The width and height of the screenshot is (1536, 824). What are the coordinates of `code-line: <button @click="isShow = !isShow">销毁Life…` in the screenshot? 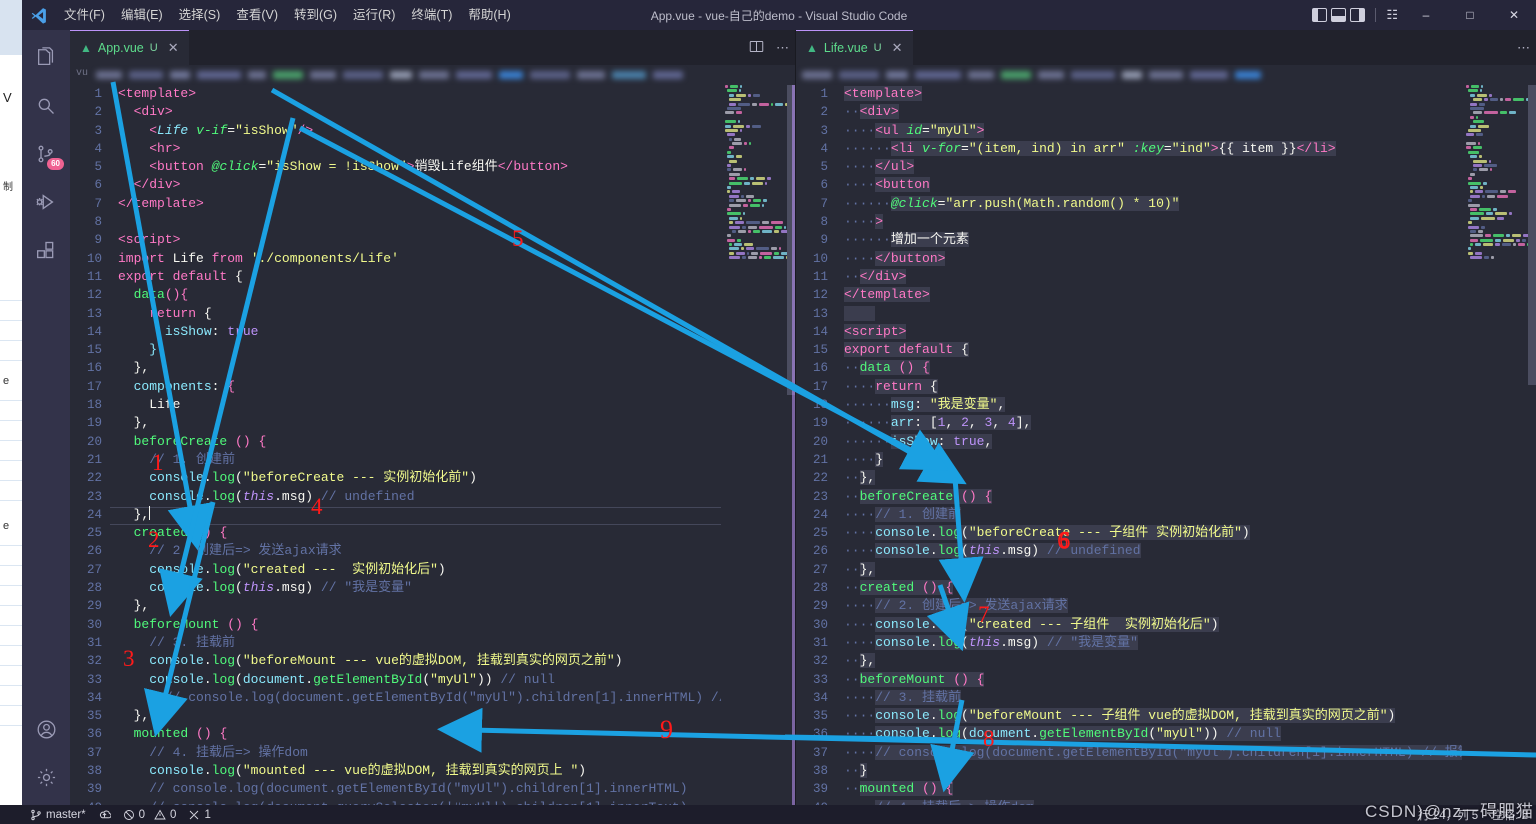 It's located at (456, 167).